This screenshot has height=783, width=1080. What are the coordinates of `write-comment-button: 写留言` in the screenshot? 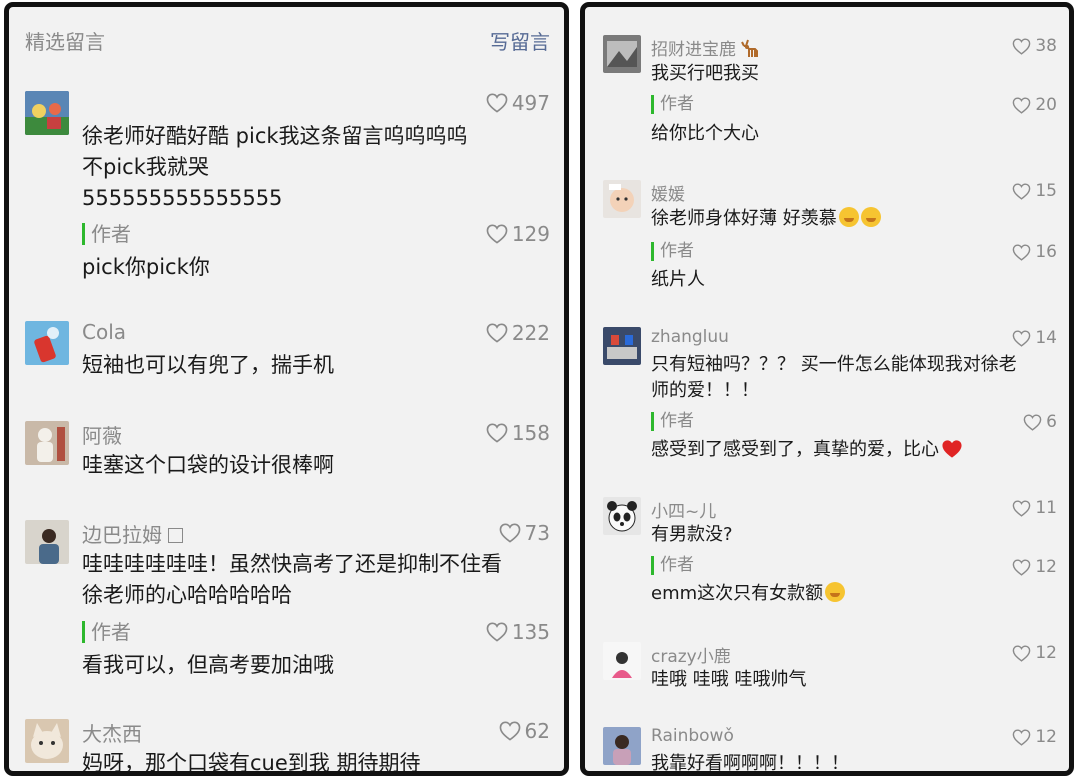 It's located at (520, 40).